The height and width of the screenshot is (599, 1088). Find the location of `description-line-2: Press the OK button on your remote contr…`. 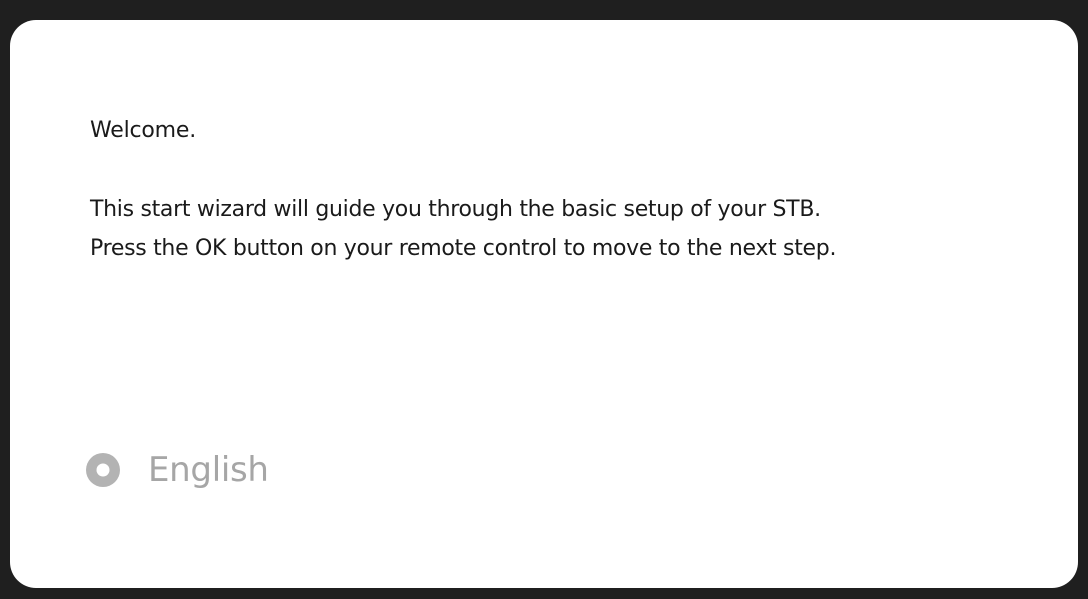

description-line-2: Press the OK button on your remote contr… is located at coordinates (463, 248).